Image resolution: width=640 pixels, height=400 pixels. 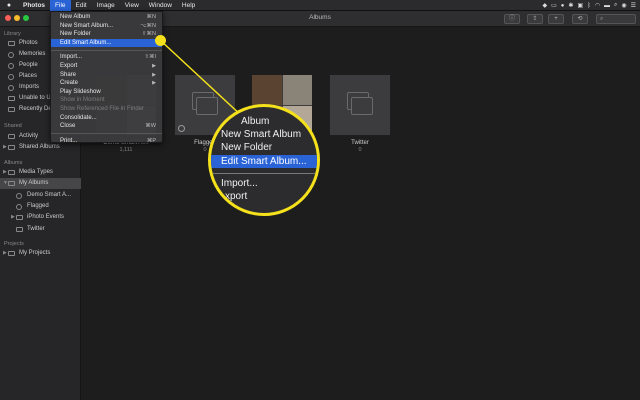 I want to click on person-icon, so click(x=11, y=65).